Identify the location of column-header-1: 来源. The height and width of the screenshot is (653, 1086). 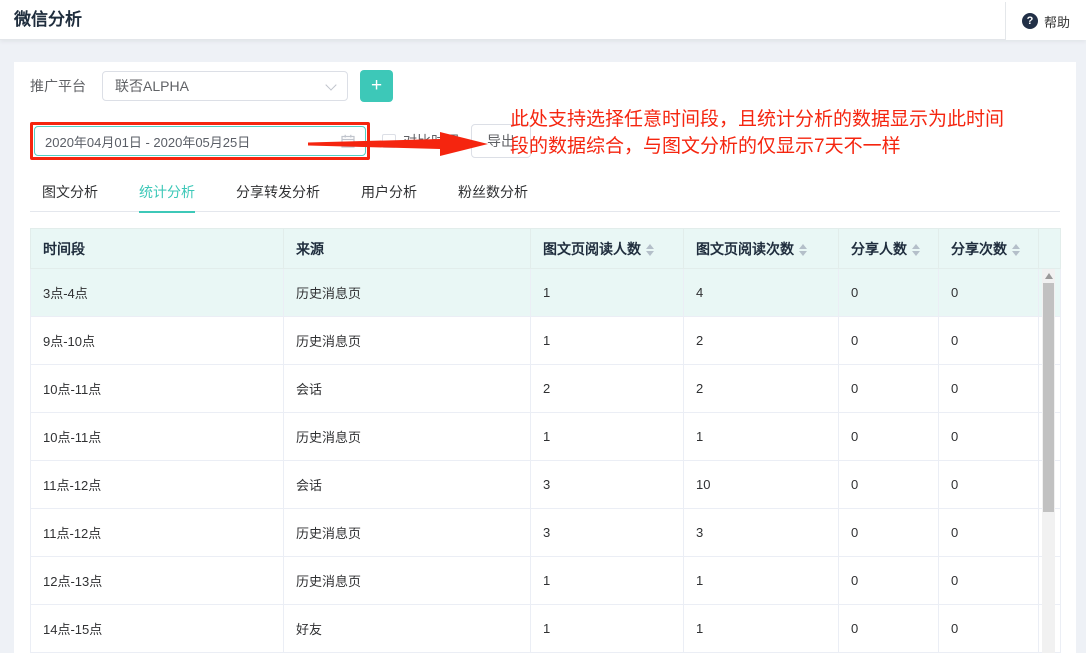
(407, 248).